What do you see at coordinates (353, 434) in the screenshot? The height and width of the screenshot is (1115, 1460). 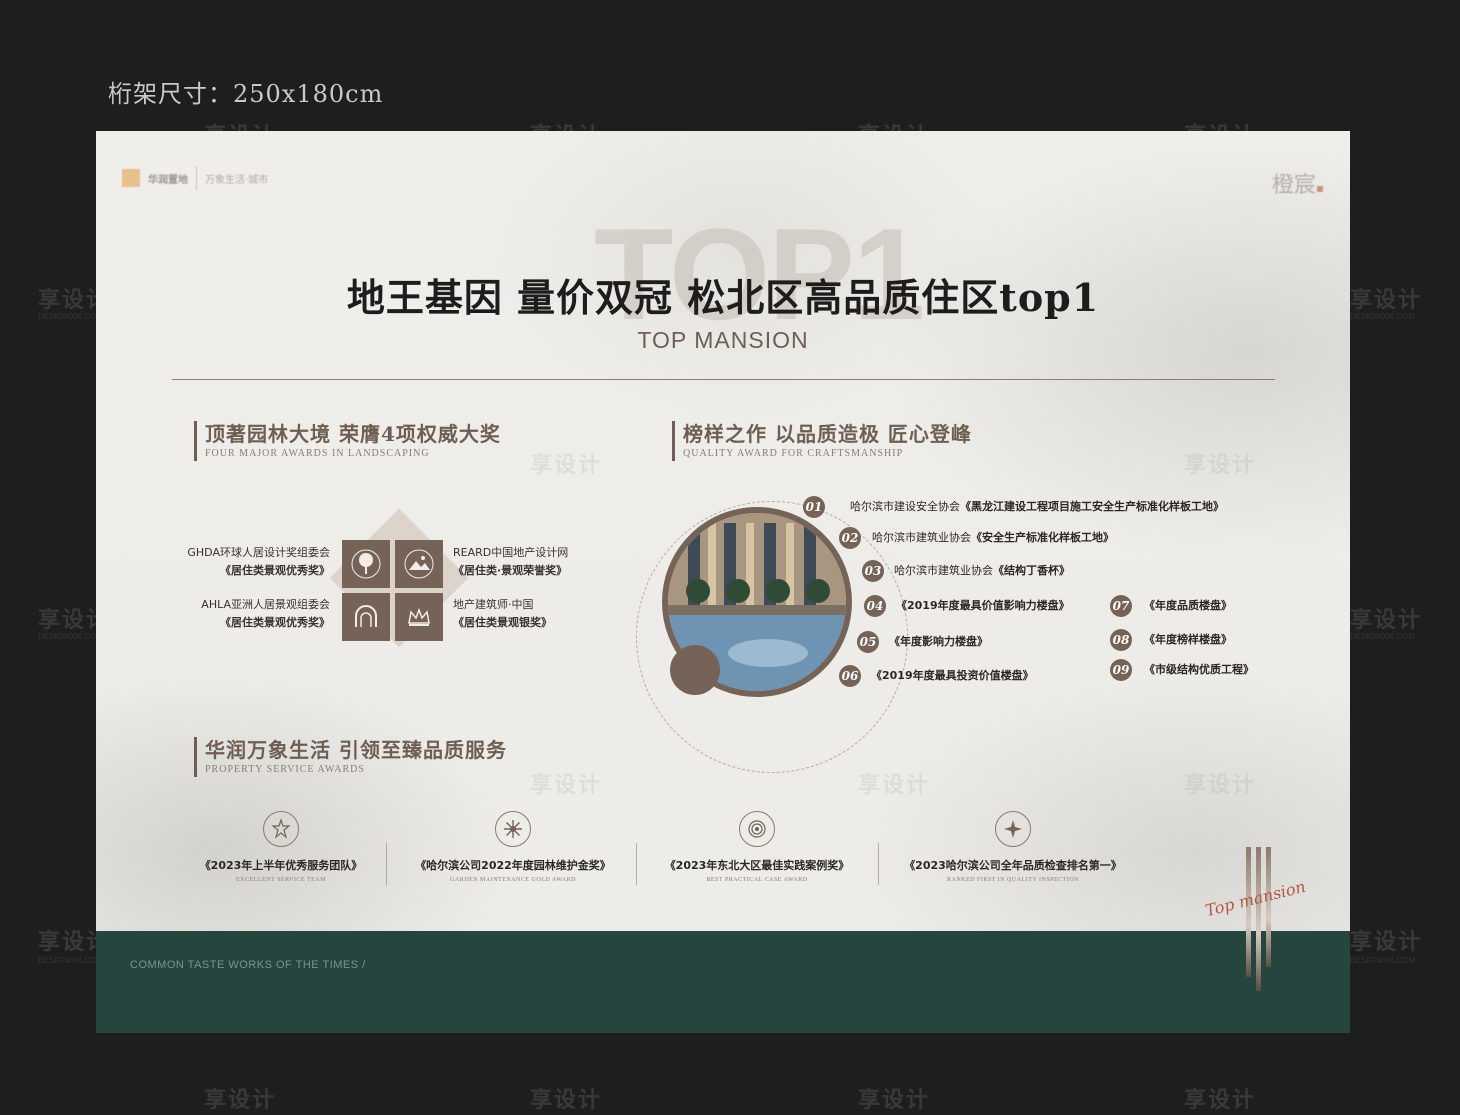 I see `landscape-title: 顶著园林大境 荣膺4项权威大奖` at bounding box center [353, 434].